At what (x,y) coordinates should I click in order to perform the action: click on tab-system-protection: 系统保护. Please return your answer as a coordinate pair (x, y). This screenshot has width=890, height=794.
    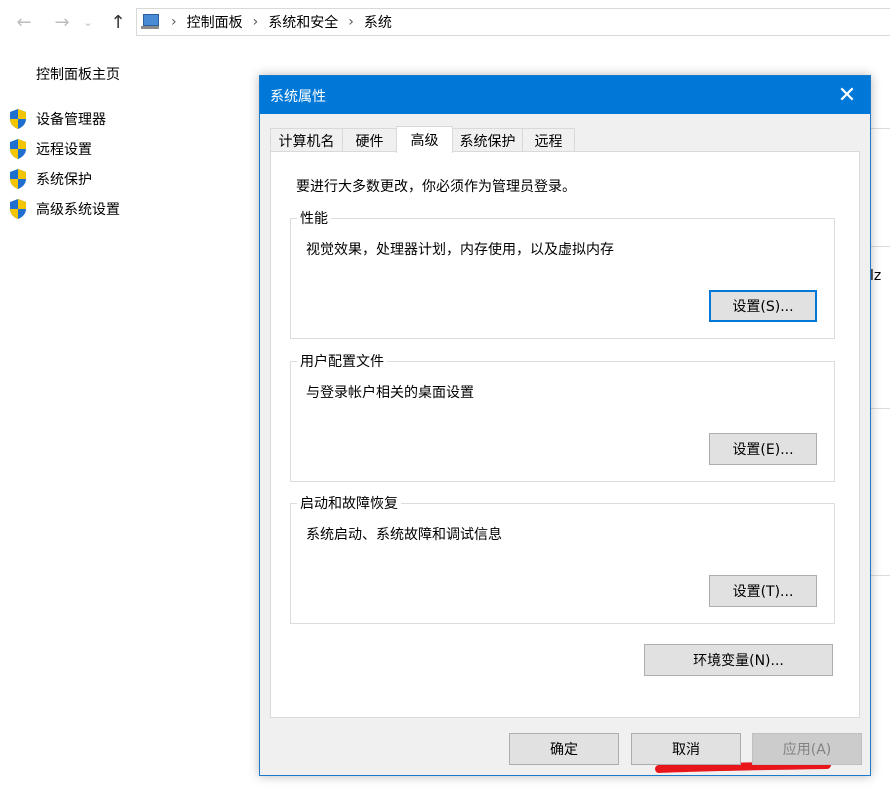
    Looking at the image, I should click on (487, 140).